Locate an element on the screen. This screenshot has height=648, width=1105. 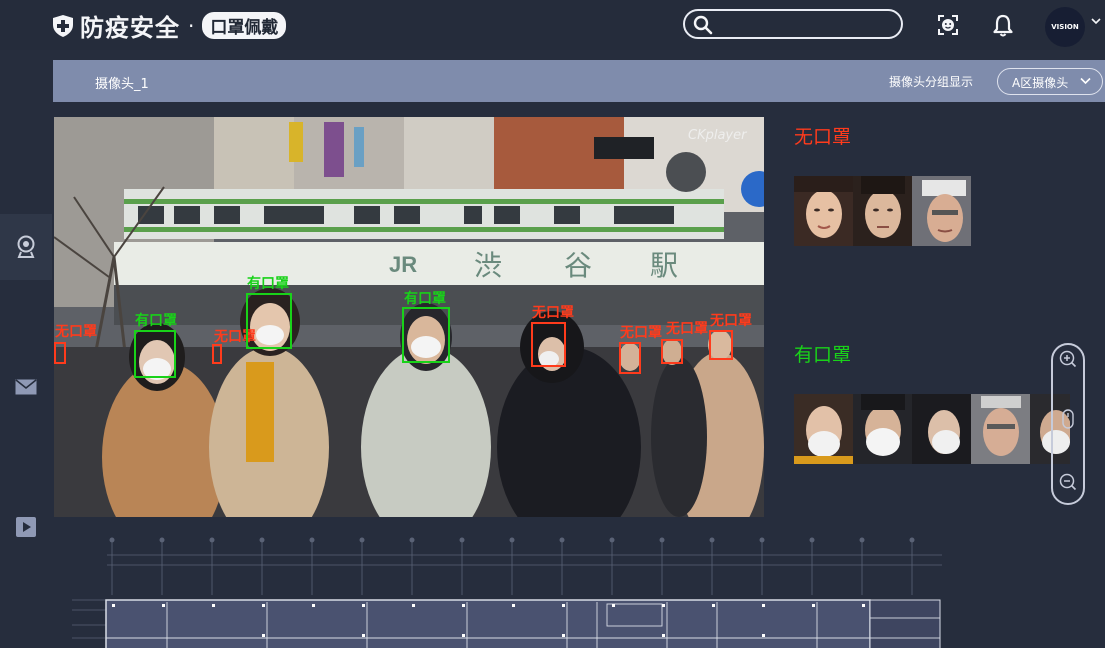
brand-title: 防疫安全 is located at coordinates (130, 27).